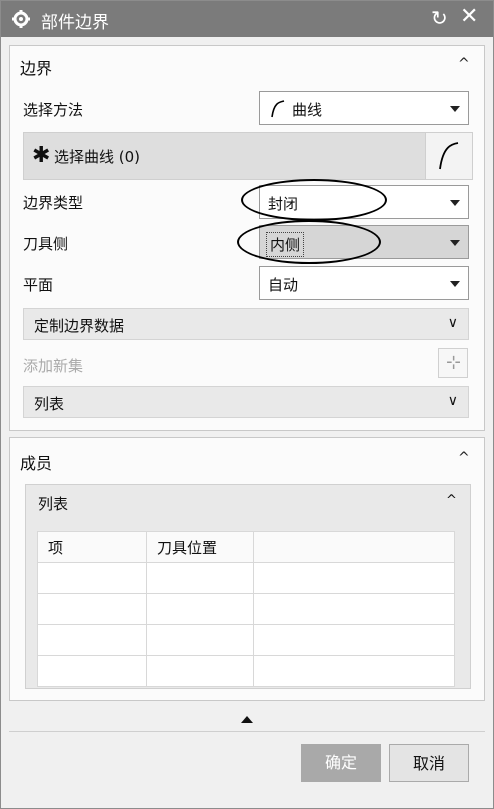 The width and height of the screenshot is (494, 809). Describe the element at coordinates (247, 19) in the screenshot. I see `title-bar: 部件边界 ↻ ✕` at that location.